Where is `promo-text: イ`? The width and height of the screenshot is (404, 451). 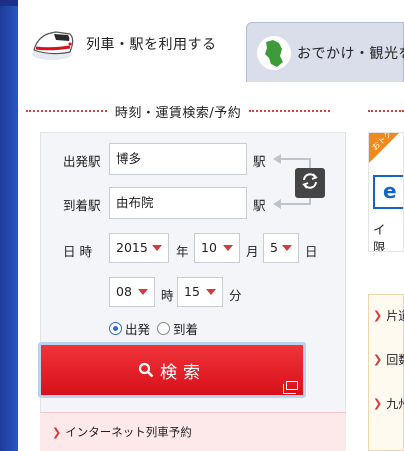
promo-text: イ is located at coordinates (379, 229).